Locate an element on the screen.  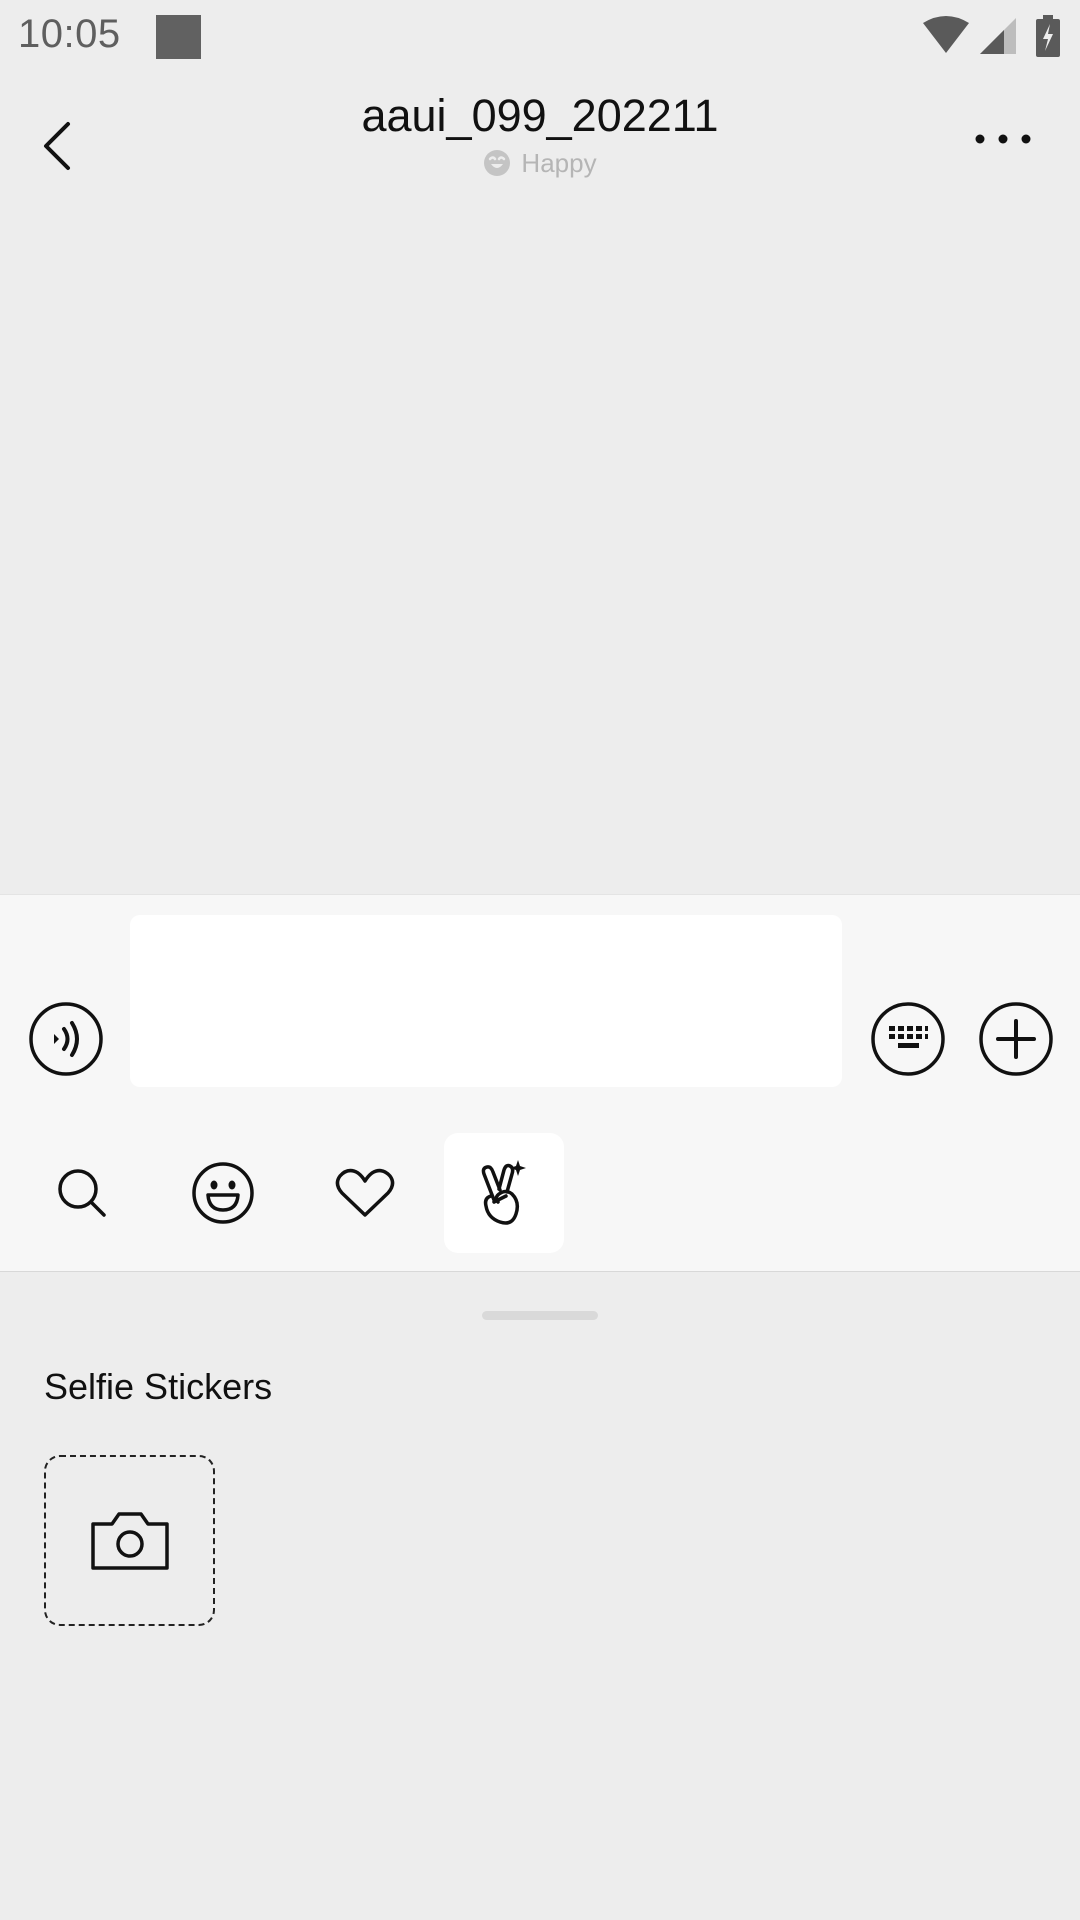
heart-icon is located at coordinates (365, 1192).